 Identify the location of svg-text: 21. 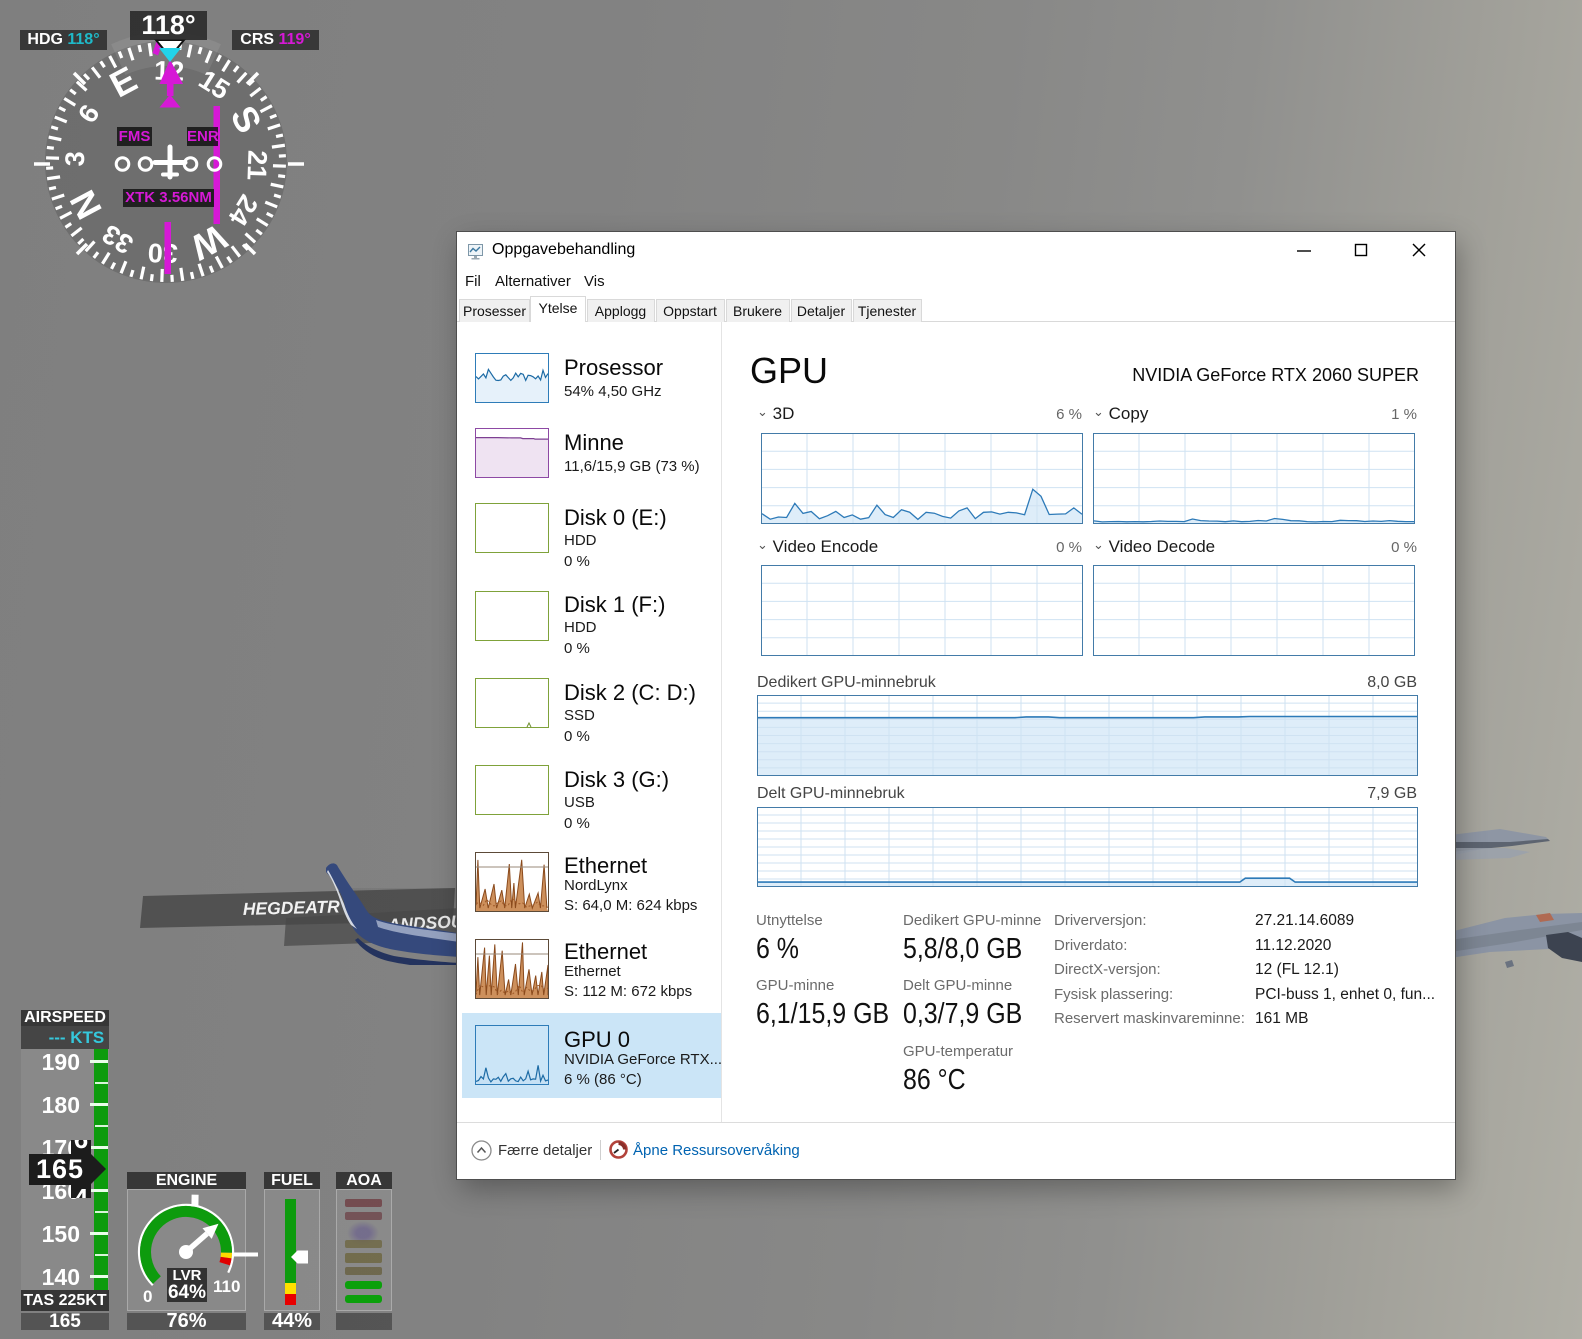
(256, 165).